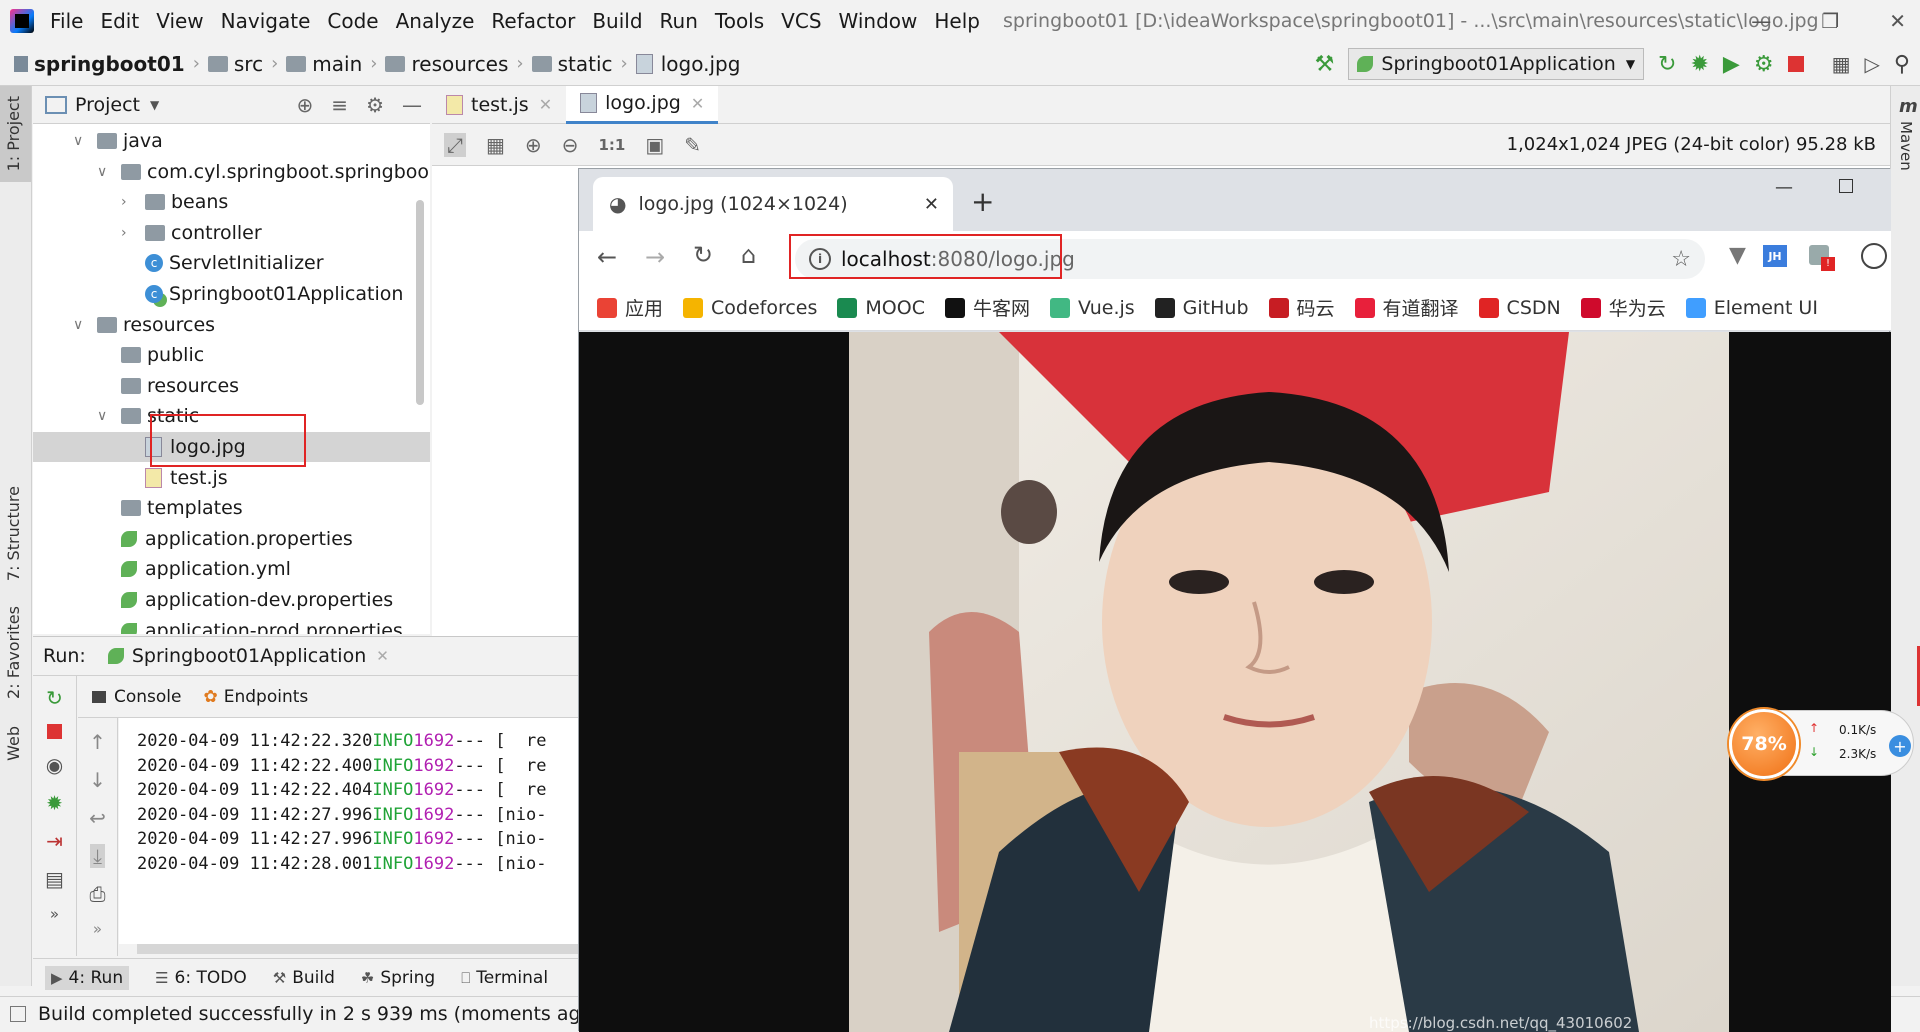 This screenshot has height=1032, width=1920. What do you see at coordinates (533, 21) in the screenshot?
I see `menu-item-refactor: Refactor` at bounding box center [533, 21].